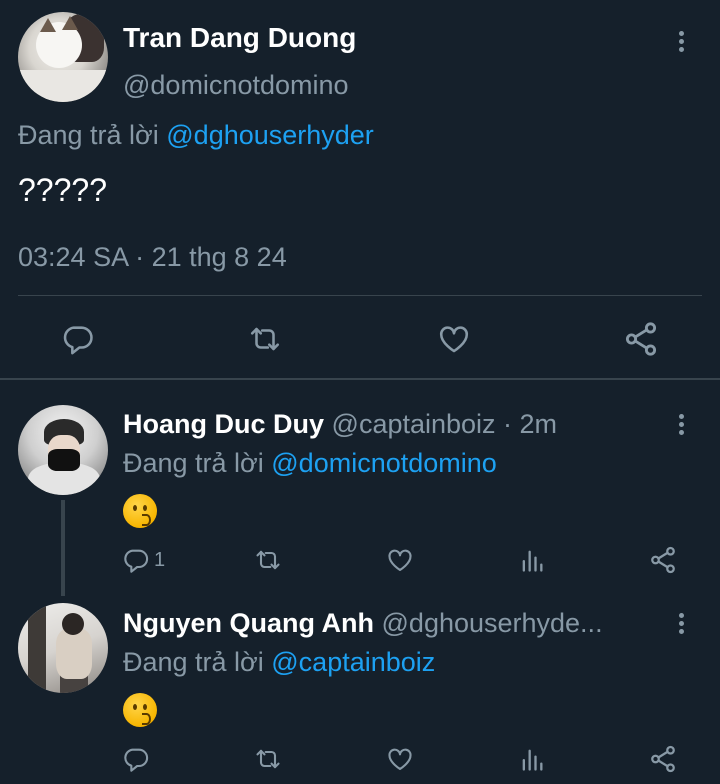 The image size is (720, 784). I want to click on replying-to-link: @domicnotdomino, so click(384, 463).